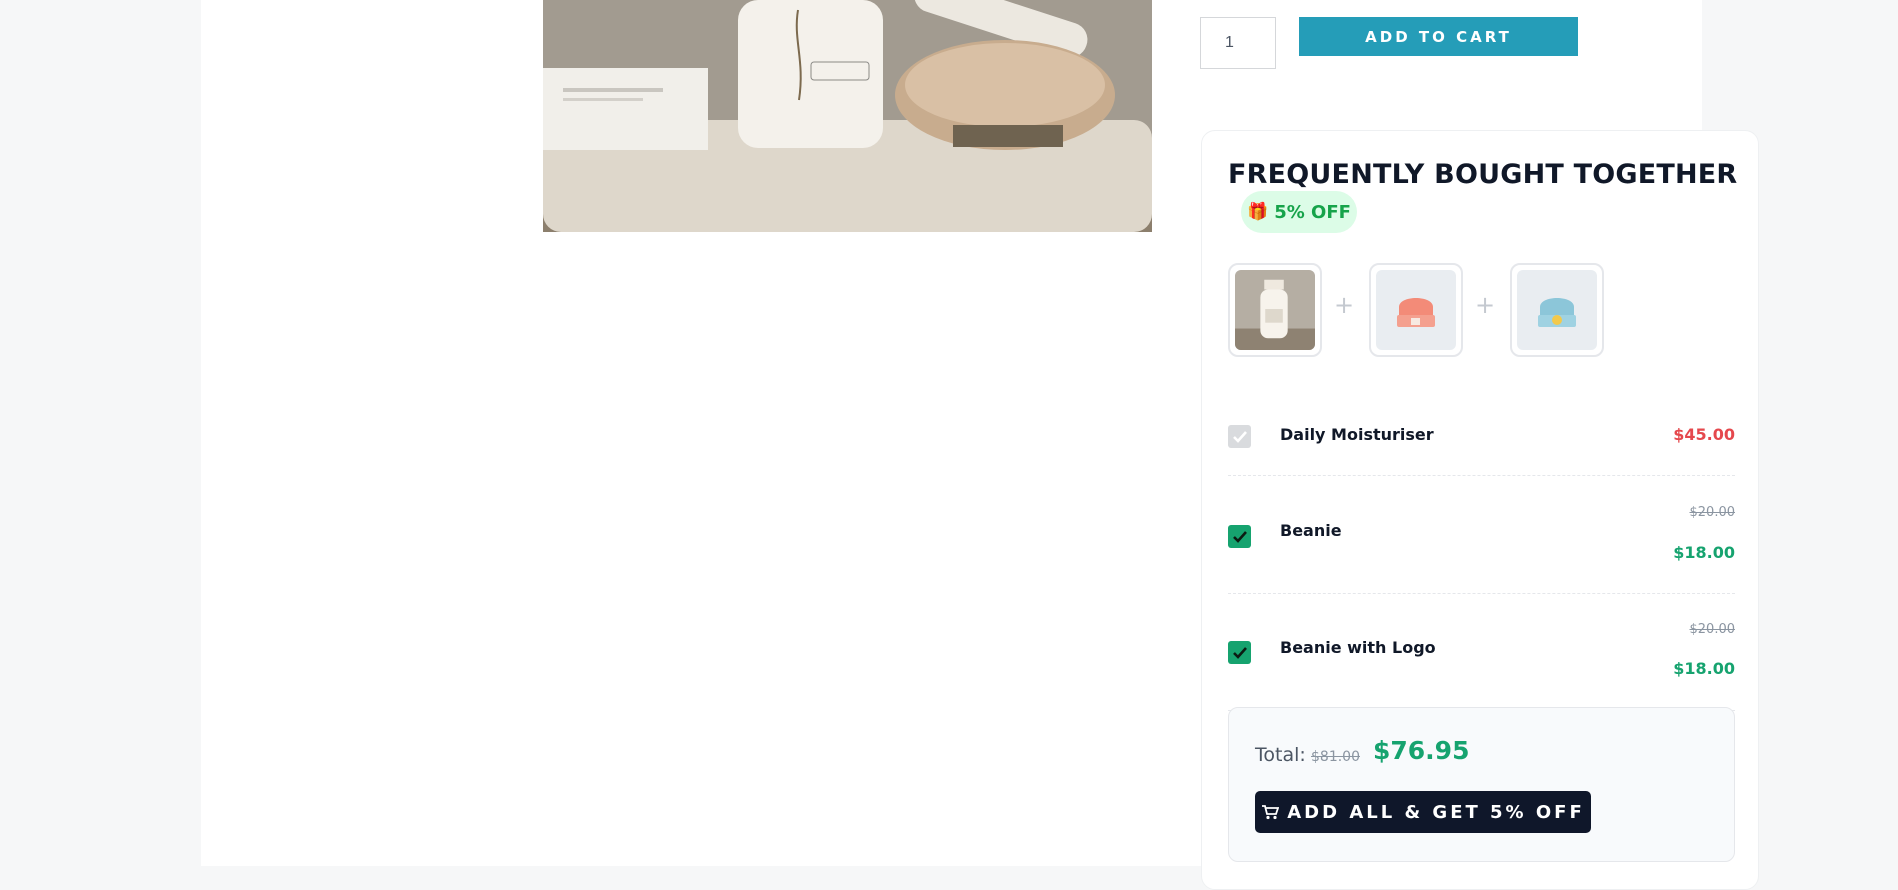 The image size is (1898, 890). What do you see at coordinates (1481, 652) in the screenshot?
I see `fbt-item-row: Beanie with Logo $20.00 $18.00` at bounding box center [1481, 652].